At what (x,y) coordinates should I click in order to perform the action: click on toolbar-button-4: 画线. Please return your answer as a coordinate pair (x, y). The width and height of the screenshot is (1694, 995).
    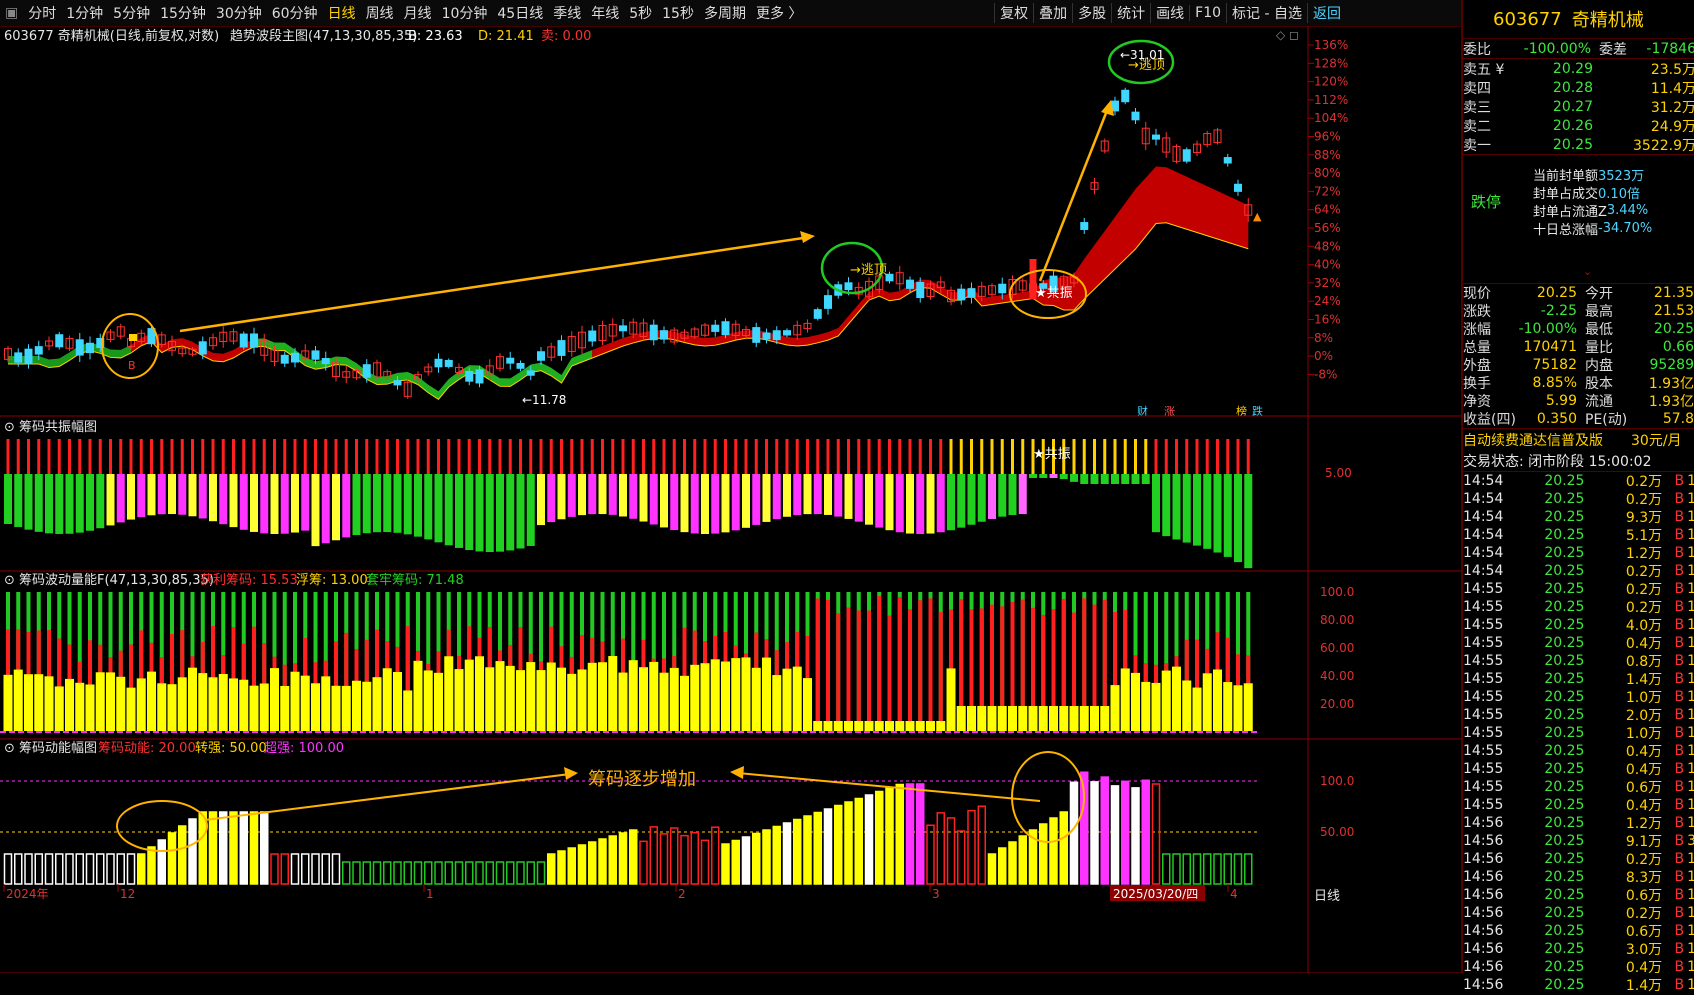
    Looking at the image, I should click on (1169, 13).